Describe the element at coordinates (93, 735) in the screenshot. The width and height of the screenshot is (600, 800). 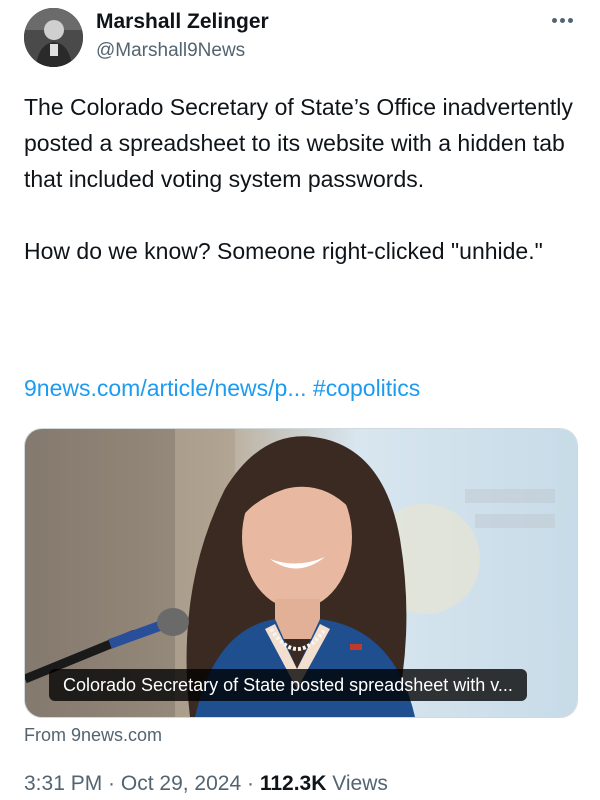
I see `card-source: From 9news.com` at that location.